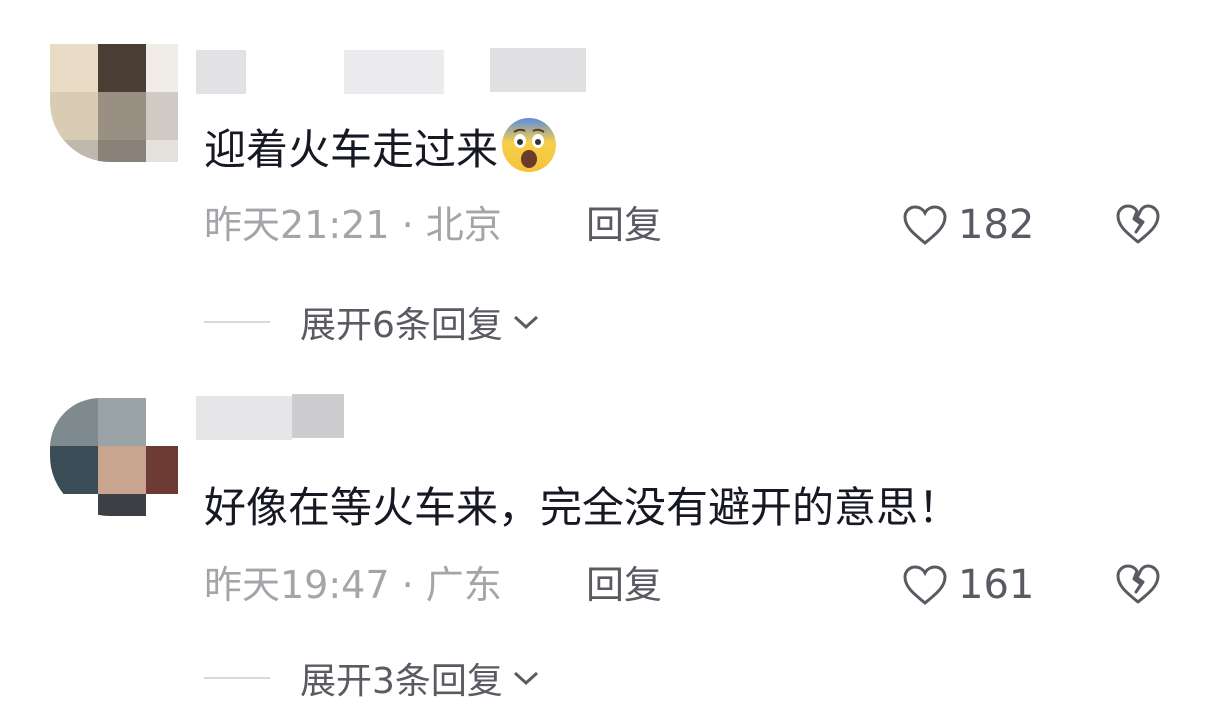 Image resolution: width=1228 pixels, height=704 pixels. What do you see at coordinates (353, 585) in the screenshot?
I see `comment-time-location: 昨天19:47 · 广东` at bounding box center [353, 585].